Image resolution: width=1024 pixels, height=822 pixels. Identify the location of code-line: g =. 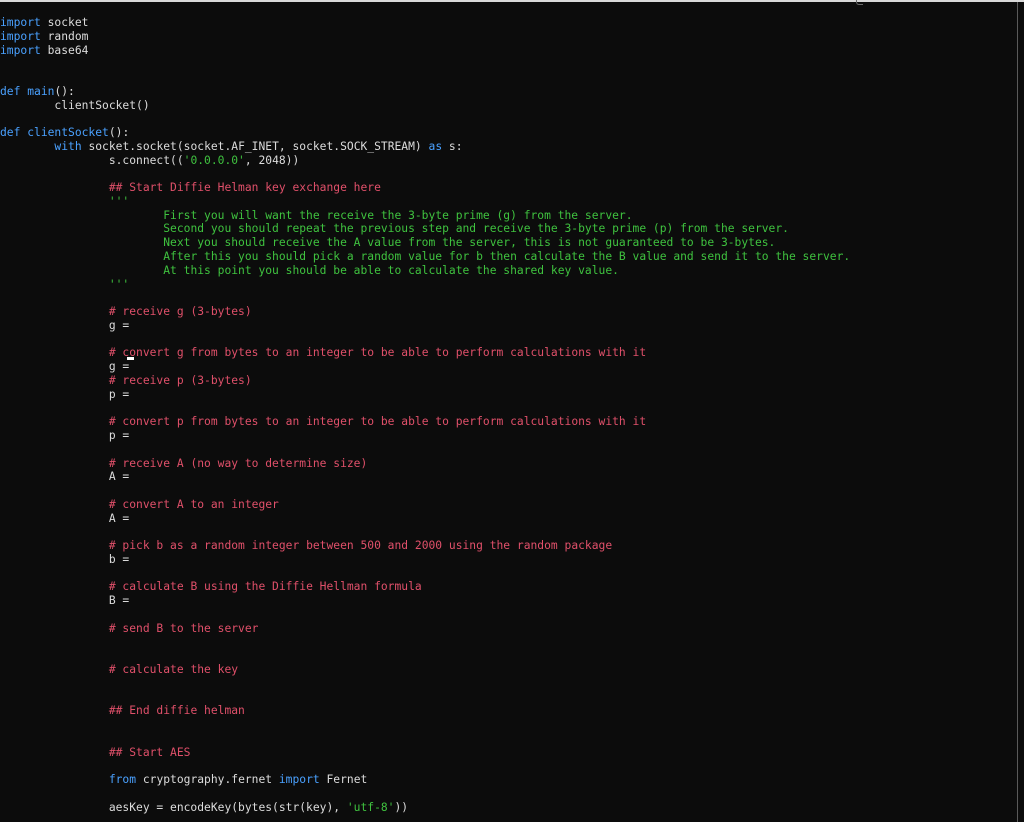
(425, 326).